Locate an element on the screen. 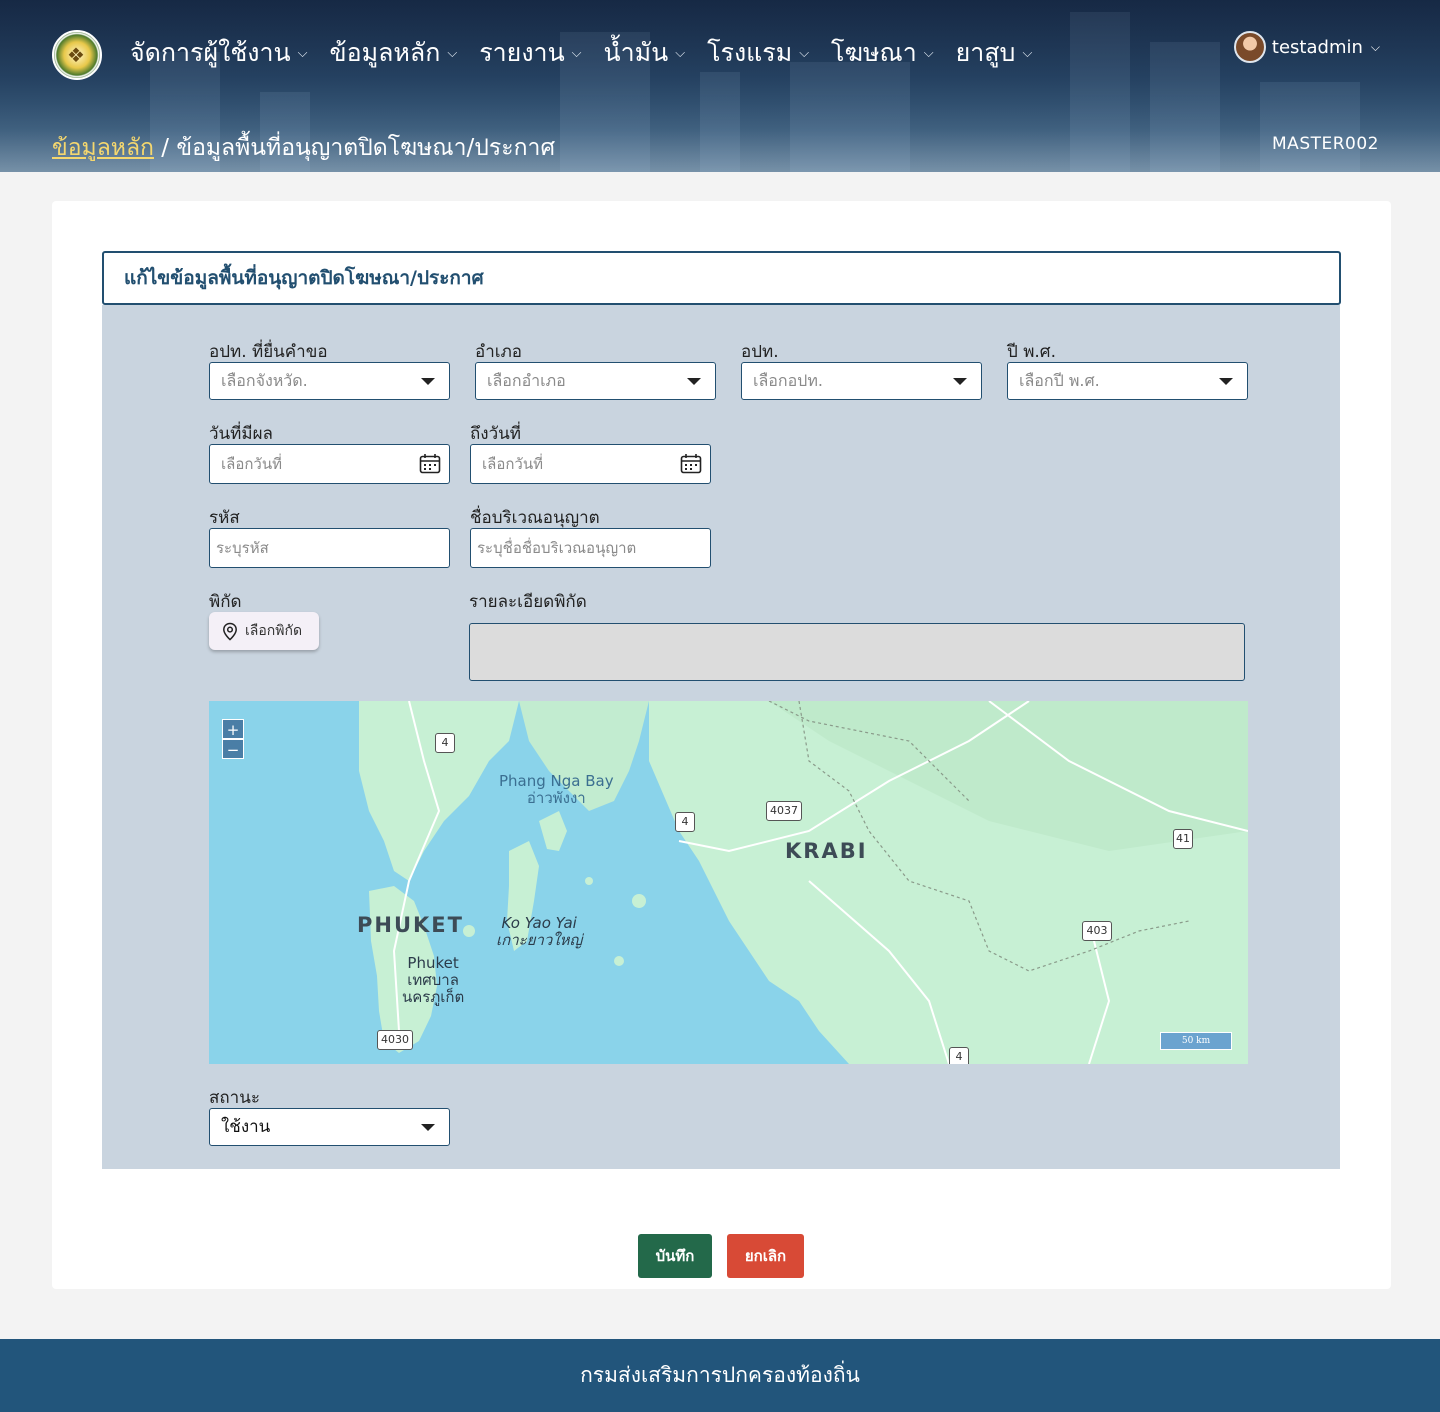 This screenshot has width=1440, height=1412. map-label-phuket-city-3: นครภูเก็ต is located at coordinates (433, 997).